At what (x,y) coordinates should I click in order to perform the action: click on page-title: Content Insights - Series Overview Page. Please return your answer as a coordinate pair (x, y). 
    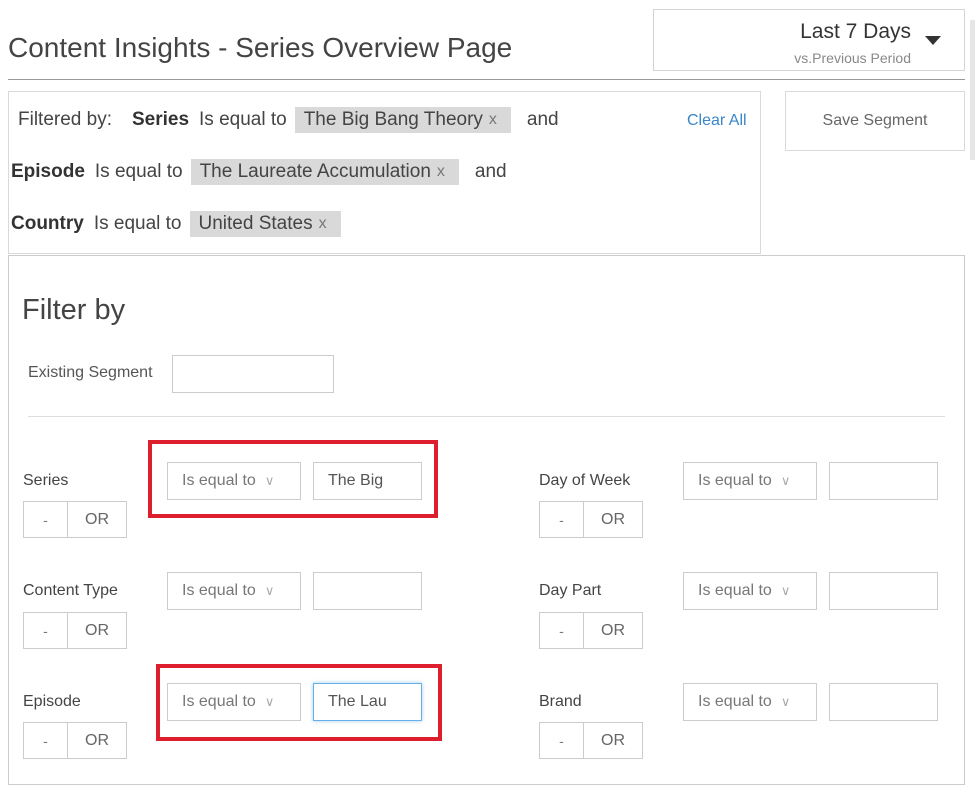
    Looking at the image, I should click on (260, 47).